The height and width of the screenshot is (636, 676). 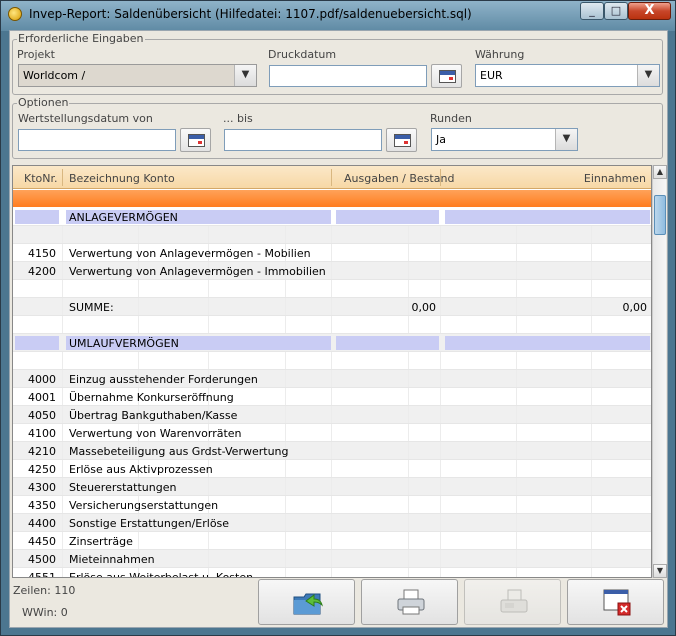 What do you see at coordinates (332, 343) in the screenshot?
I see `section-row: UMLAUFVERMÖGEN` at bounding box center [332, 343].